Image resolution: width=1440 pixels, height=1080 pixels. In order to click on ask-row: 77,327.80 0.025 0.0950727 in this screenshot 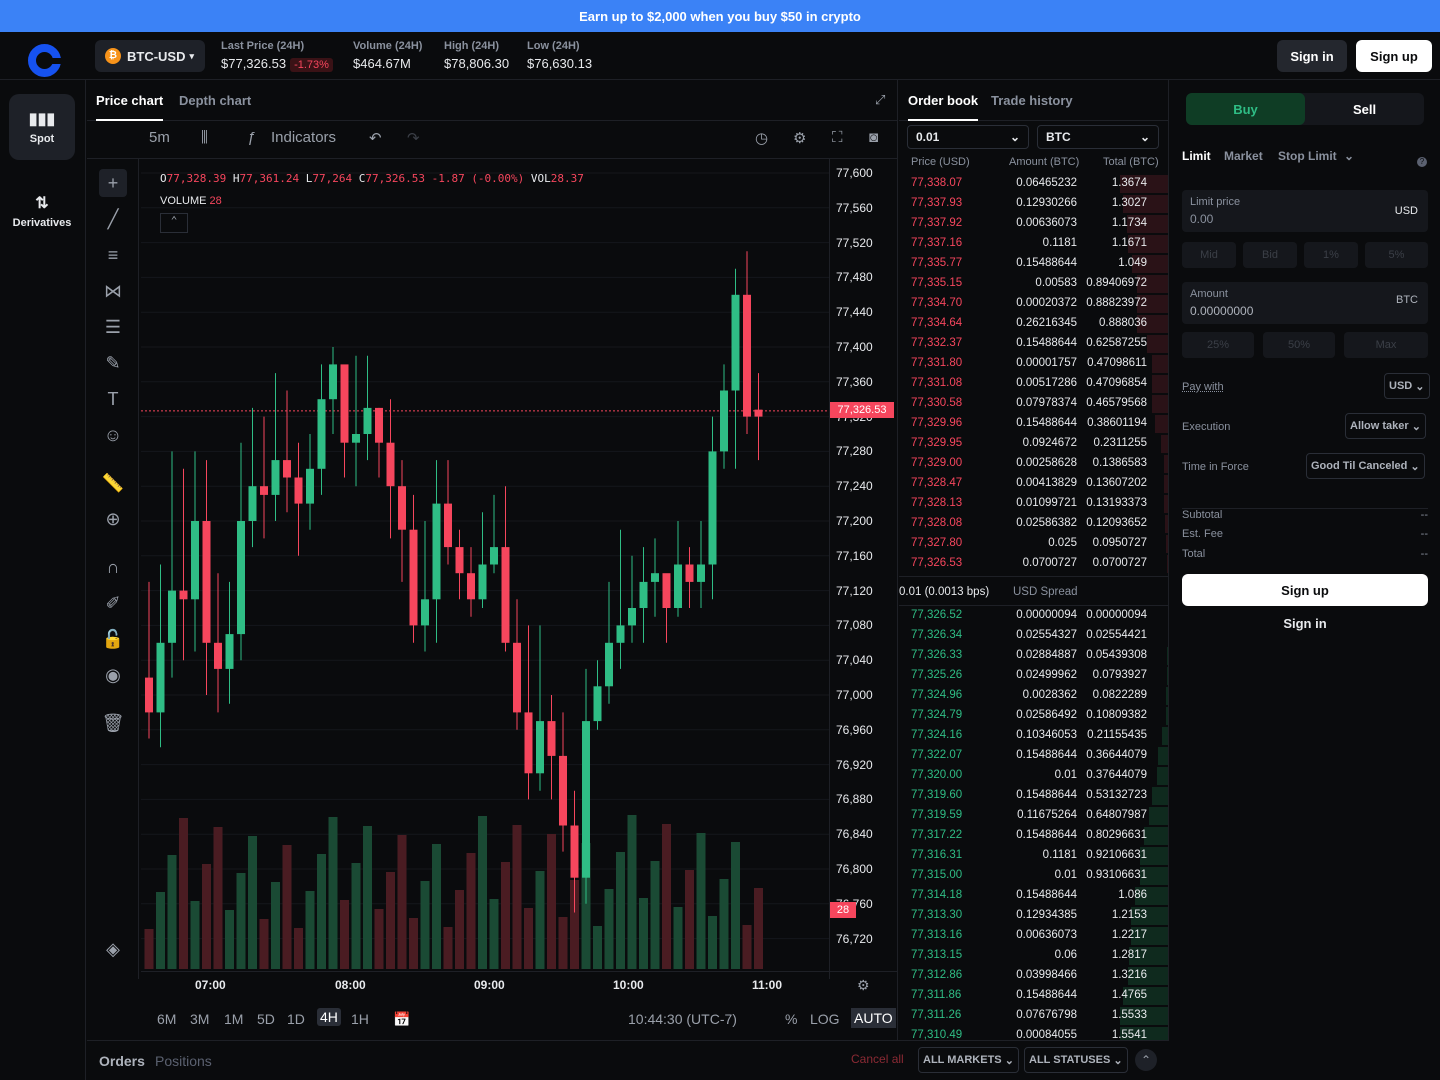, I will do `click(1033, 544)`.